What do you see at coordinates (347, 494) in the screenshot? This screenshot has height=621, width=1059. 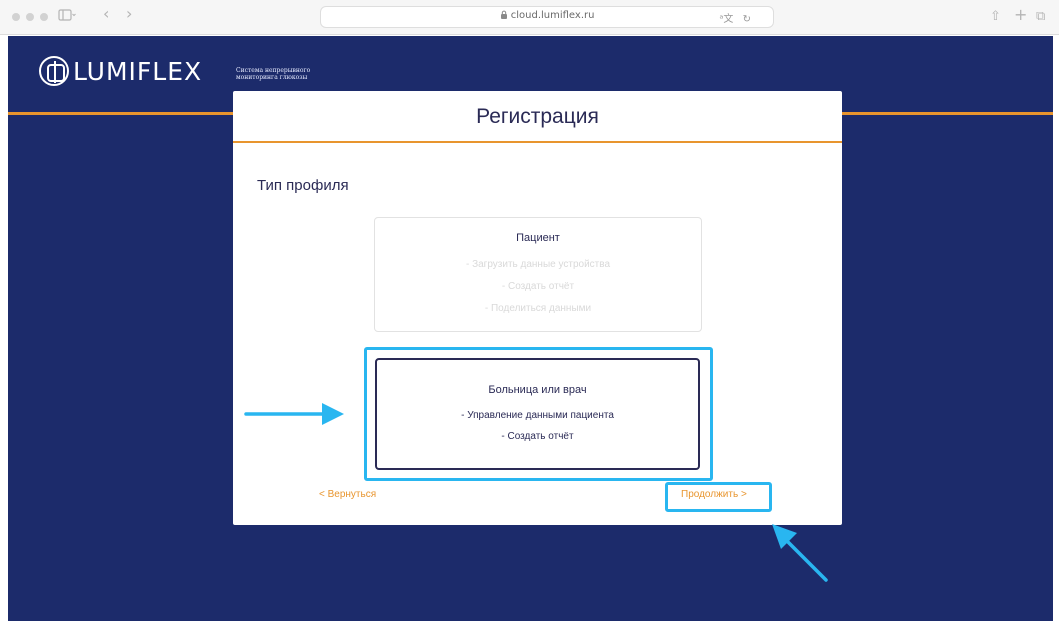 I see `back-button: < Вернуться` at bounding box center [347, 494].